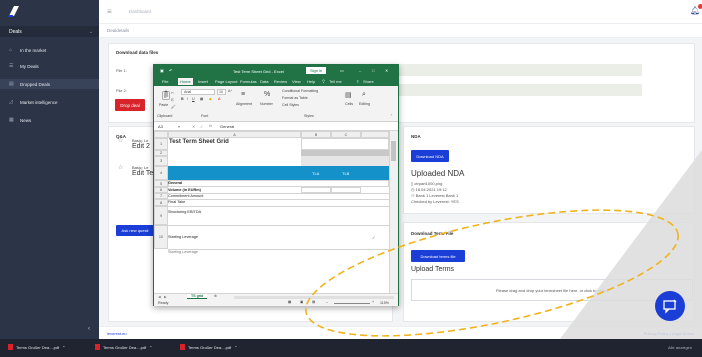 The height and width of the screenshot is (357, 702). Describe the element at coordinates (49, 102) in the screenshot. I see `sidebar-item-market-intelligence: ◿ Market intelligence` at that location.